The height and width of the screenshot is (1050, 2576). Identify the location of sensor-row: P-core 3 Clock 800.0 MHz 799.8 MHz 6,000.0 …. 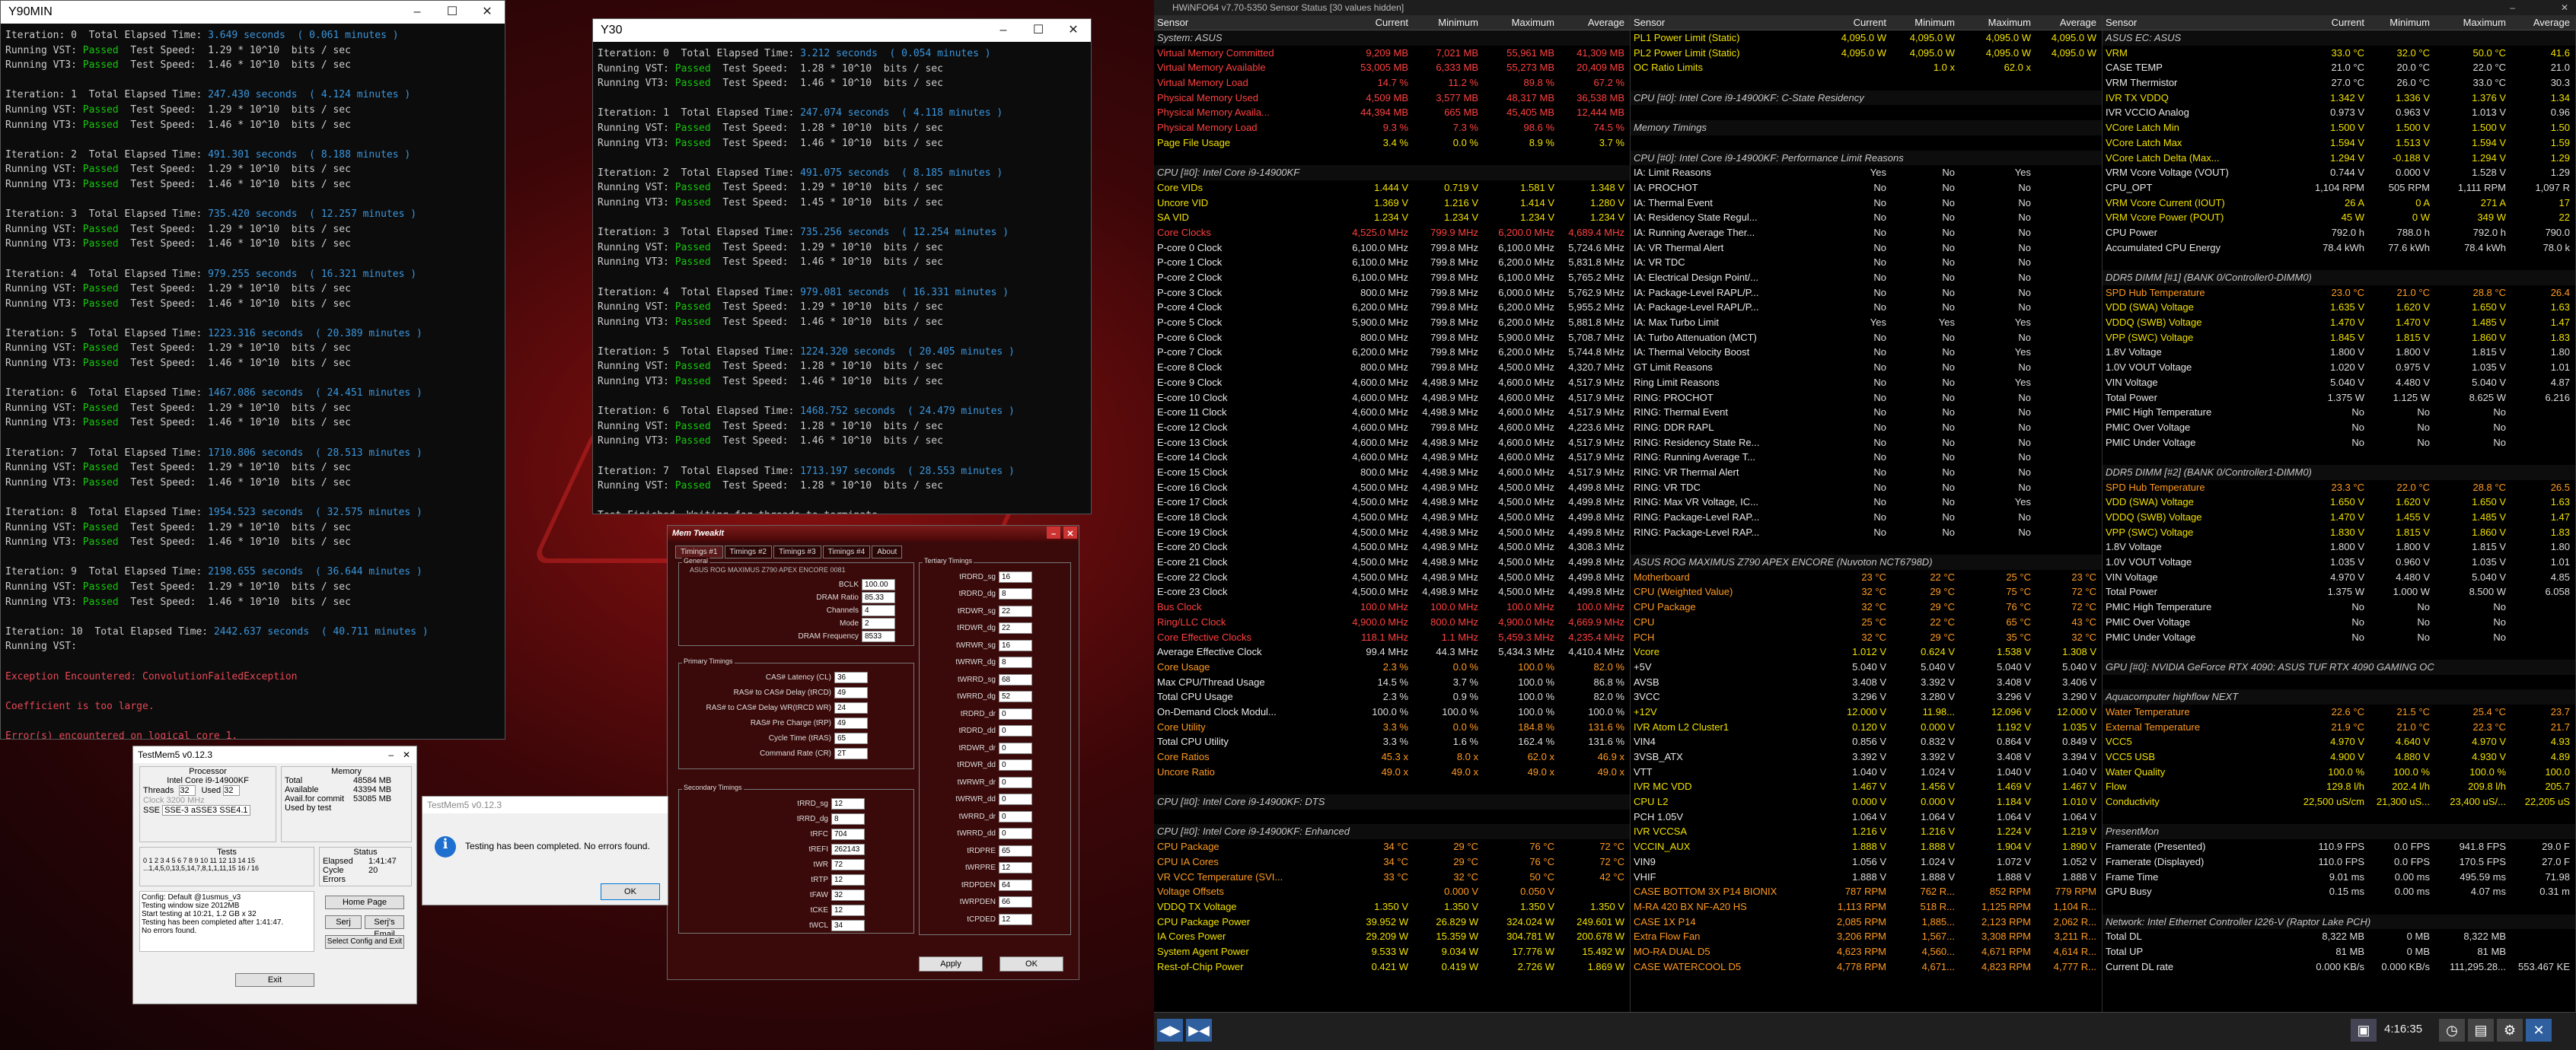
(1392, 293).